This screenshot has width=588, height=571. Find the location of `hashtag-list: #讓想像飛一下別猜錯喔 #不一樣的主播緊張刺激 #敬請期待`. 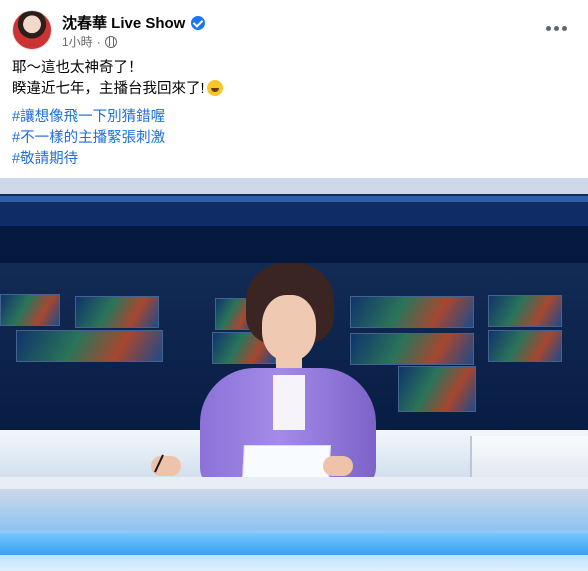

hashtag-list: #讓想像飛一下別猜錯喔 #不一樣的主播緊張刺激 #敬請期待 is located at coordinates (88, 138).